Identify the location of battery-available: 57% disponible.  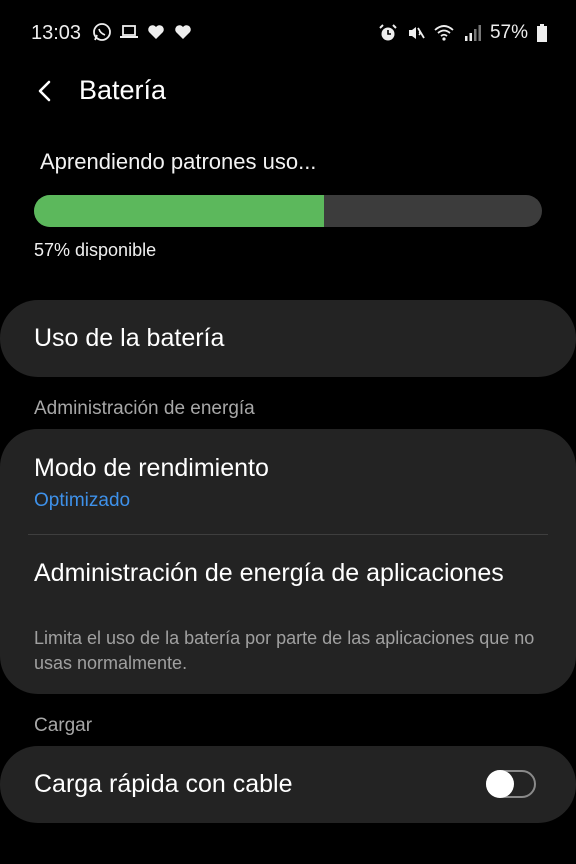
(95, 250).